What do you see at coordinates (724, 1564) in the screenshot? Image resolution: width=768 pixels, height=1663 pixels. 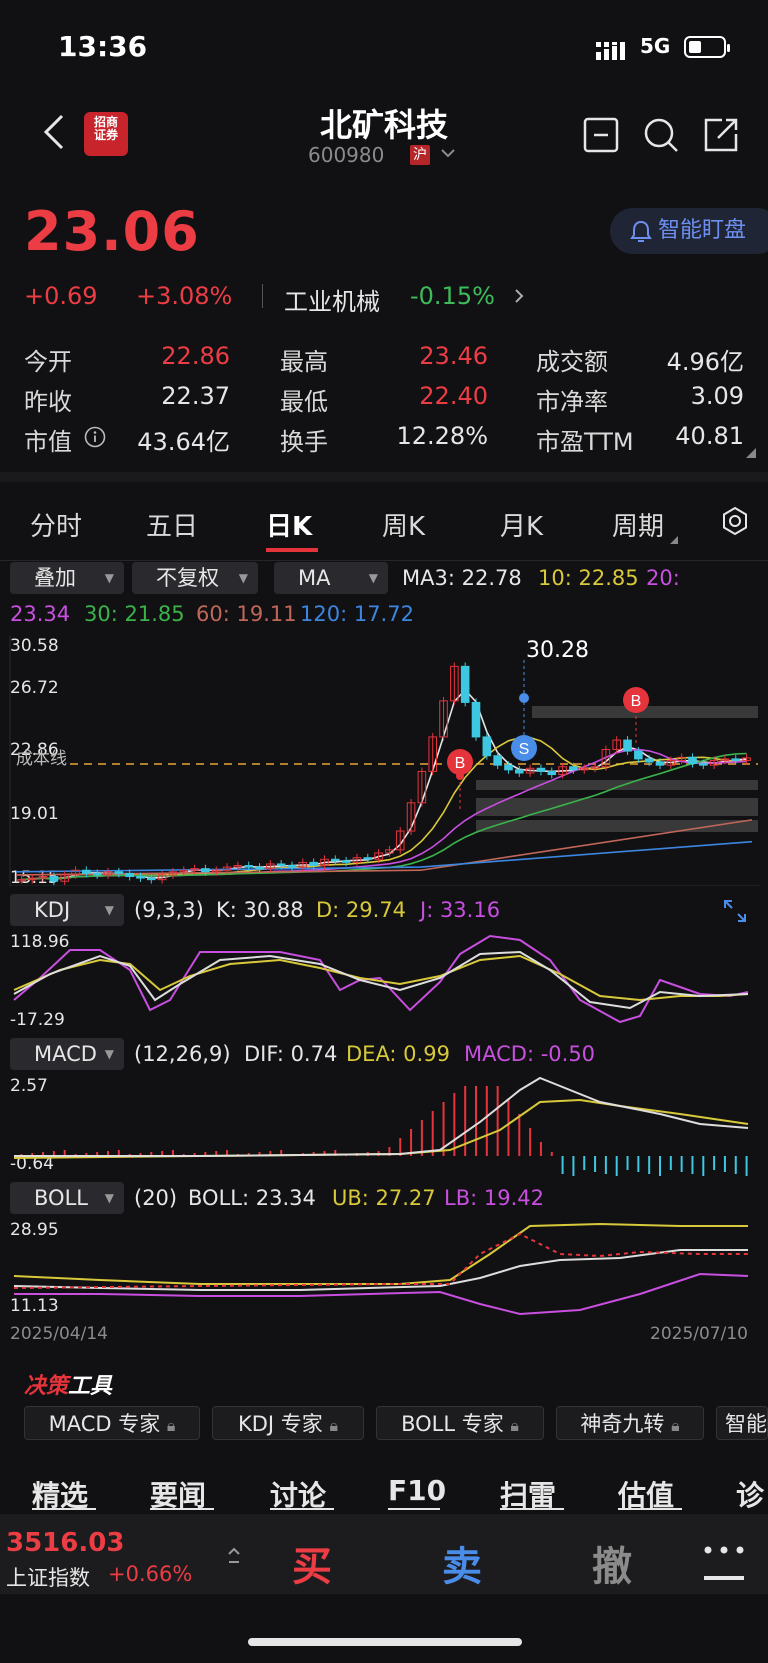 I see `more-menu-icon` at bounding box center [724, 1564].